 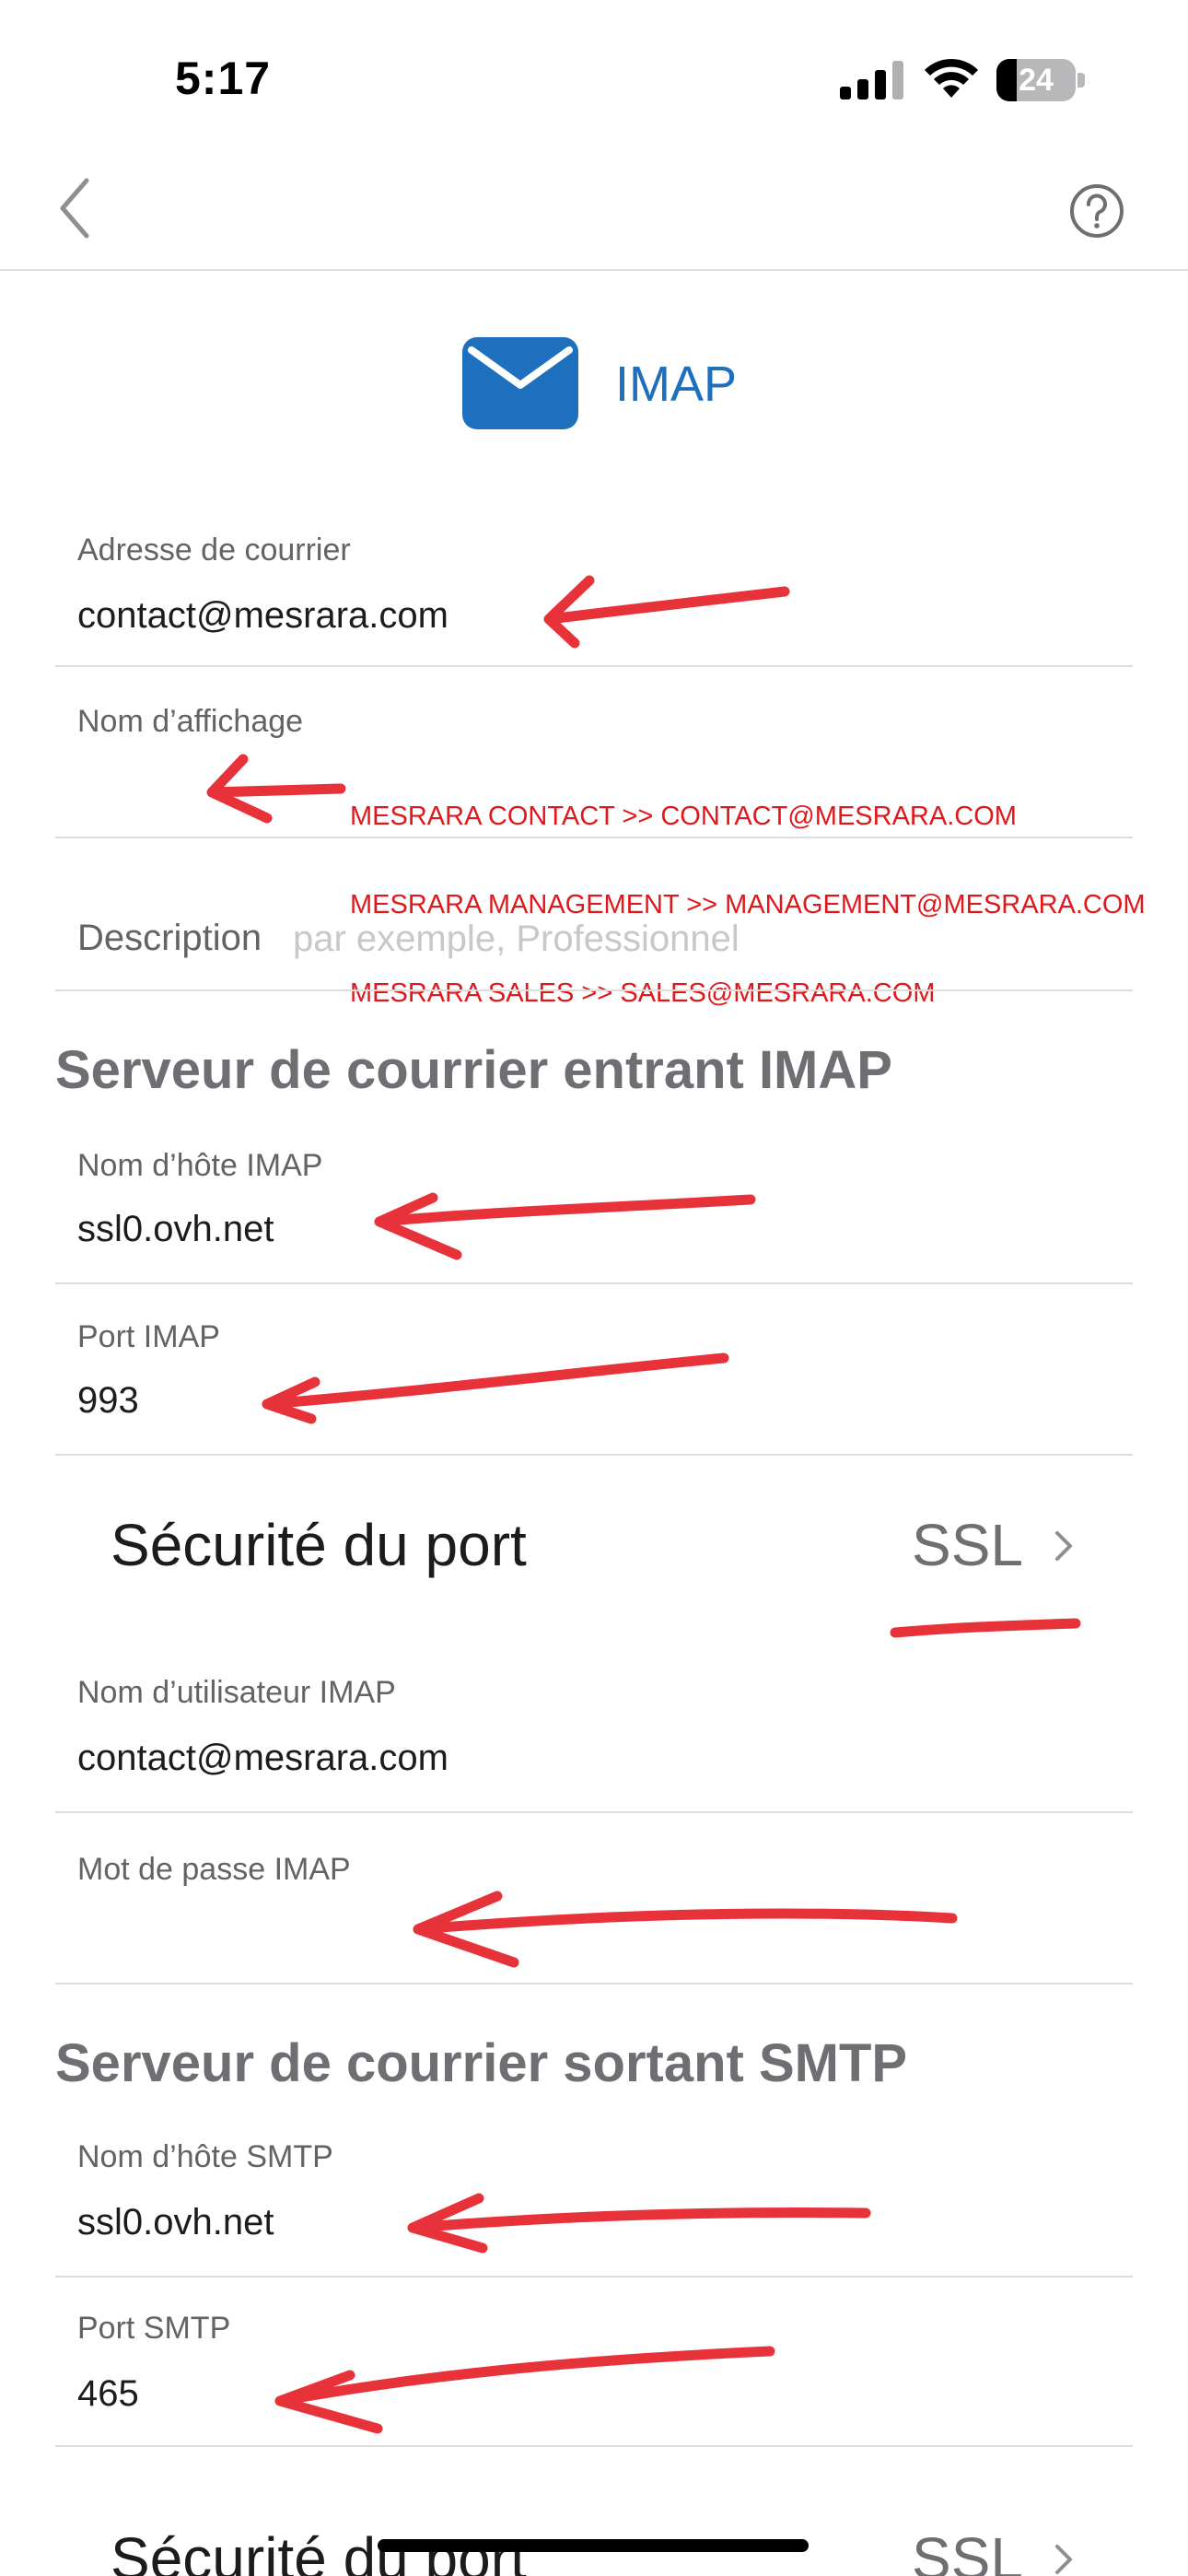 I want to click on status-time: 5:17, so click(x=223, y=78).